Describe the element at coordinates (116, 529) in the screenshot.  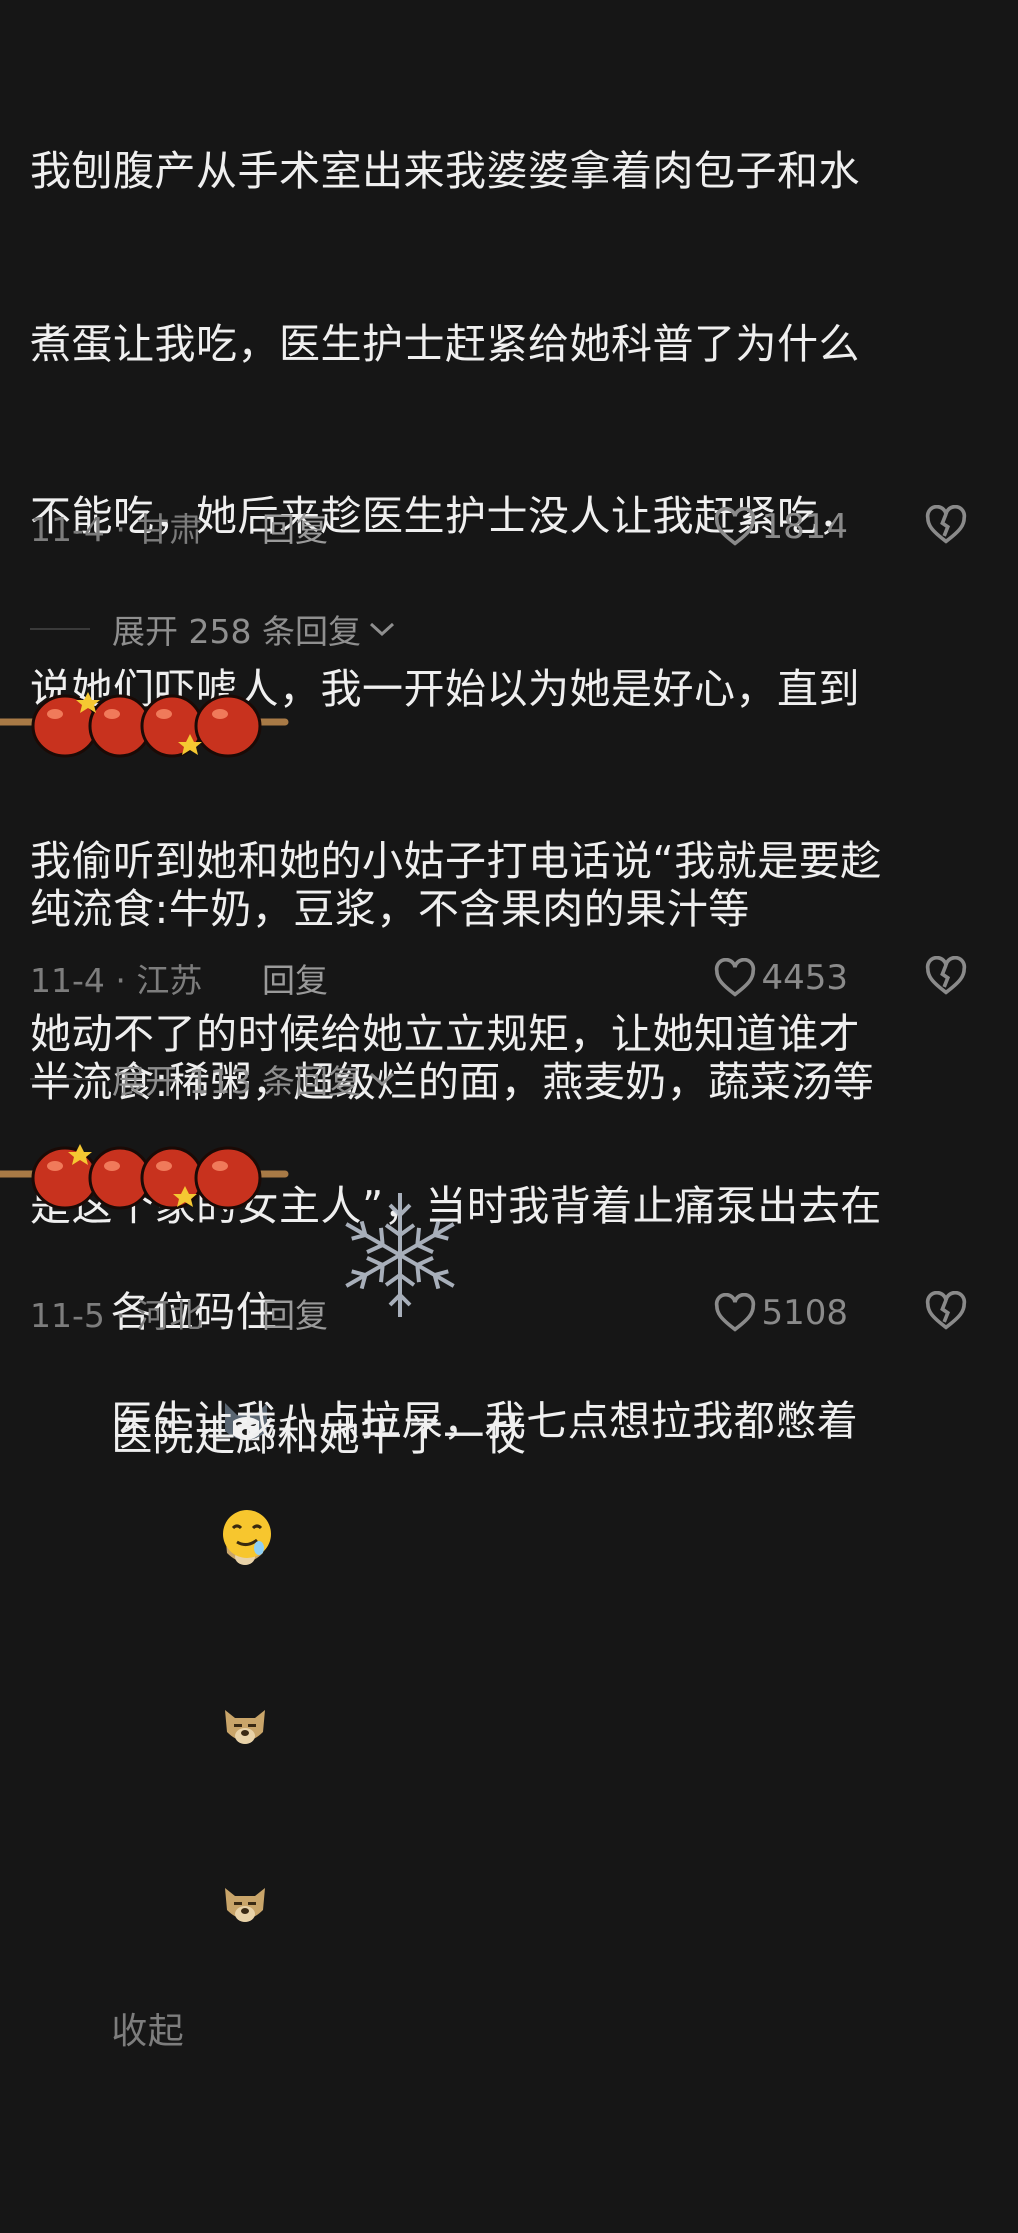
I see `date-location: 11-4 · 甘肃` at that location.